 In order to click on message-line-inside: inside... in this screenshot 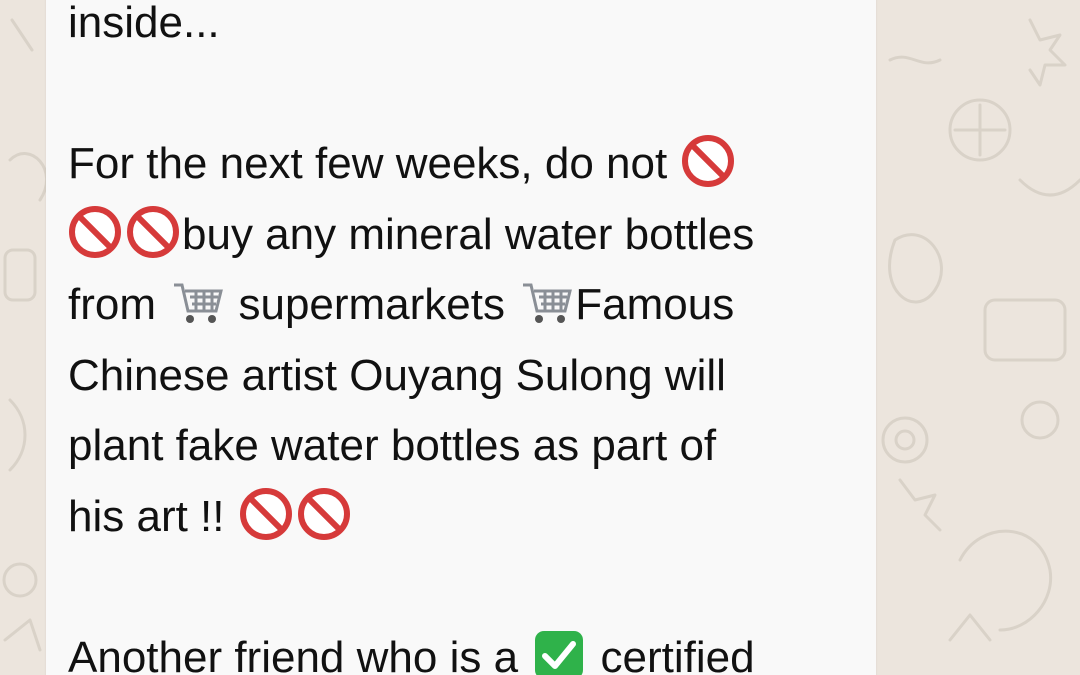, I will do `click(144, 23)`.